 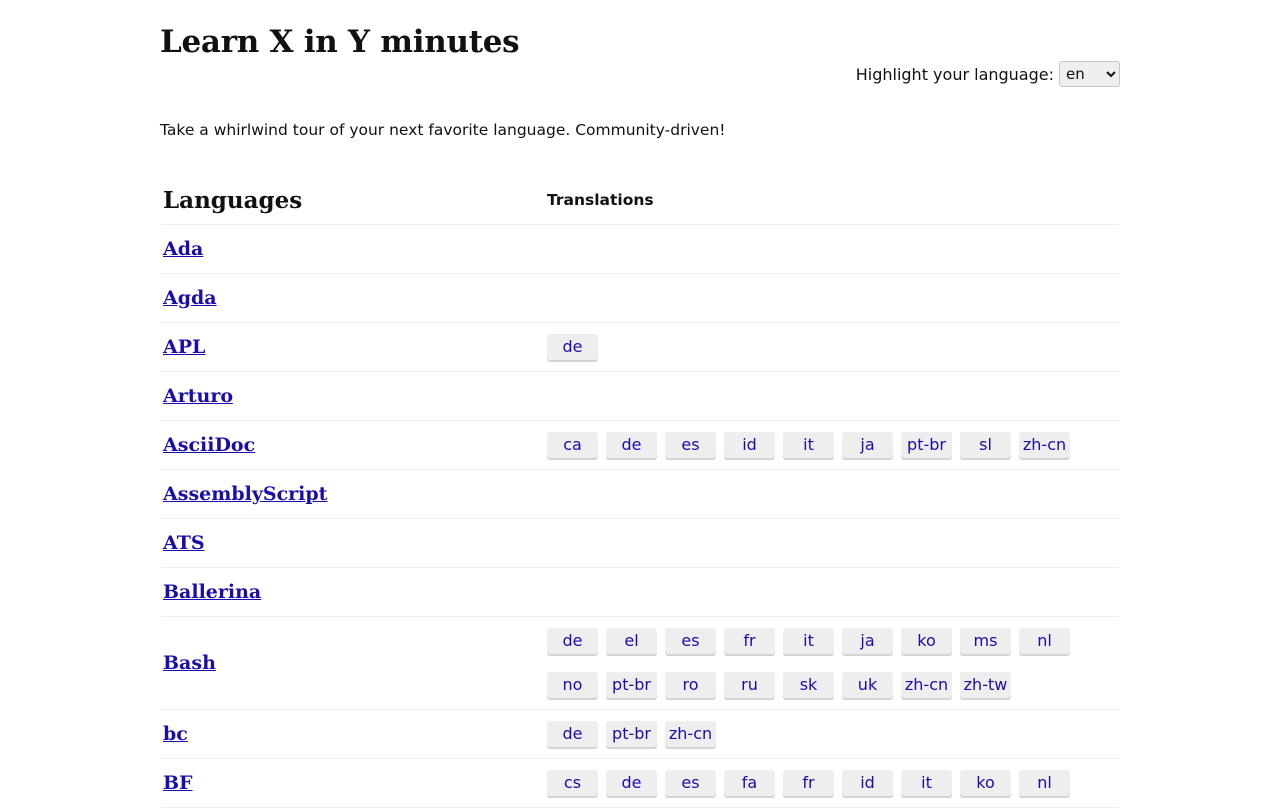 What do you see at coordinates (178, 783) in the screenshot?
I see `language-link: BF` at bounding box center [178, 783].